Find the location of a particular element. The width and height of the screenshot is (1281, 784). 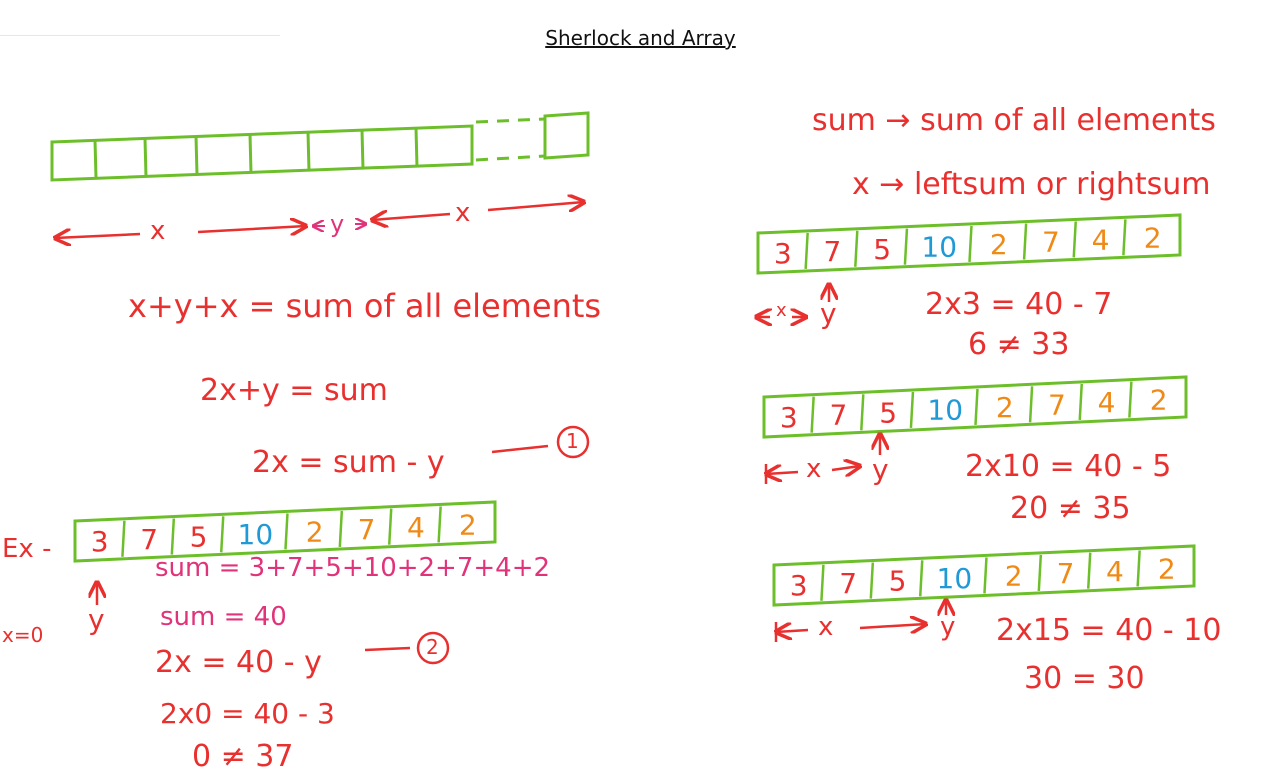

example-array-right-1: 3 7 5 10 2 7 4 2 is located at coordinates (969, 244).